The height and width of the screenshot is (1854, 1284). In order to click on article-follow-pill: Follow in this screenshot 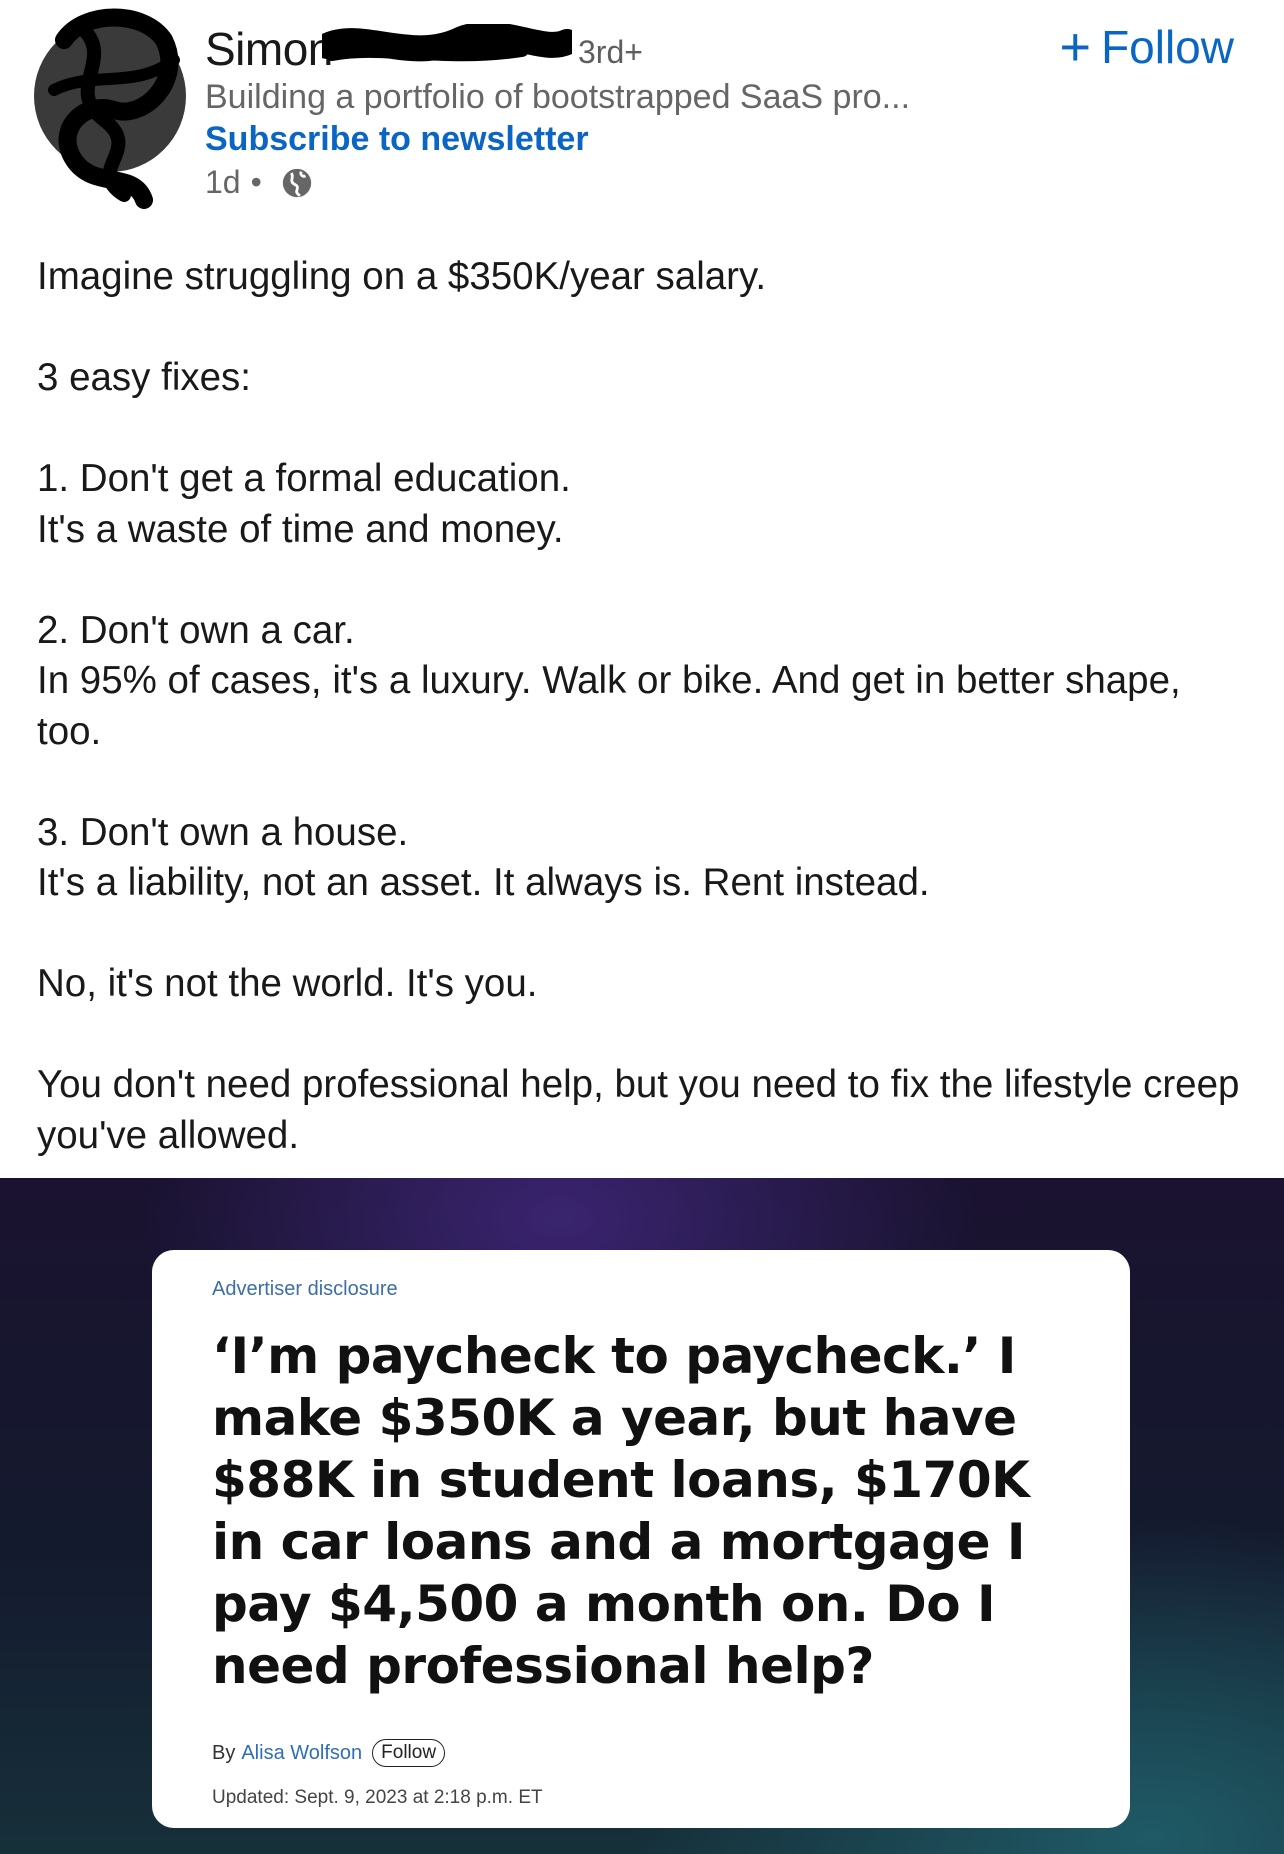, I will do `click(409, 1753)`.